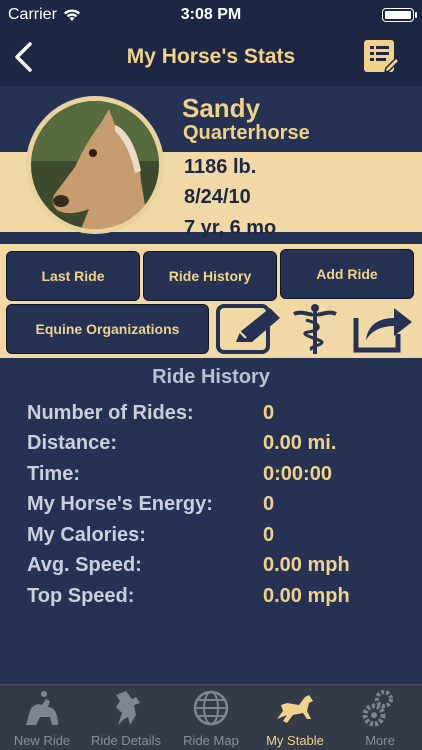 The image size is (422, 750). I want to click on horse-weight: 1186 lb., so click(220, 167).